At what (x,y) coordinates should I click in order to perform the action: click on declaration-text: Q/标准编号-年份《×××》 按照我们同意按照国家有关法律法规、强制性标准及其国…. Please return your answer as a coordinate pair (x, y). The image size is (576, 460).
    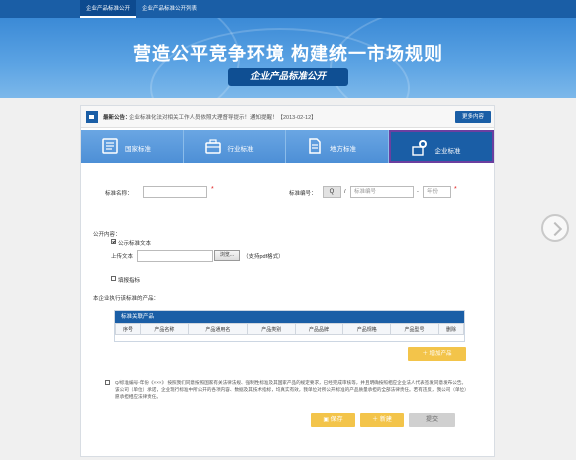
    Looking at the image, I should click on (291, 389).